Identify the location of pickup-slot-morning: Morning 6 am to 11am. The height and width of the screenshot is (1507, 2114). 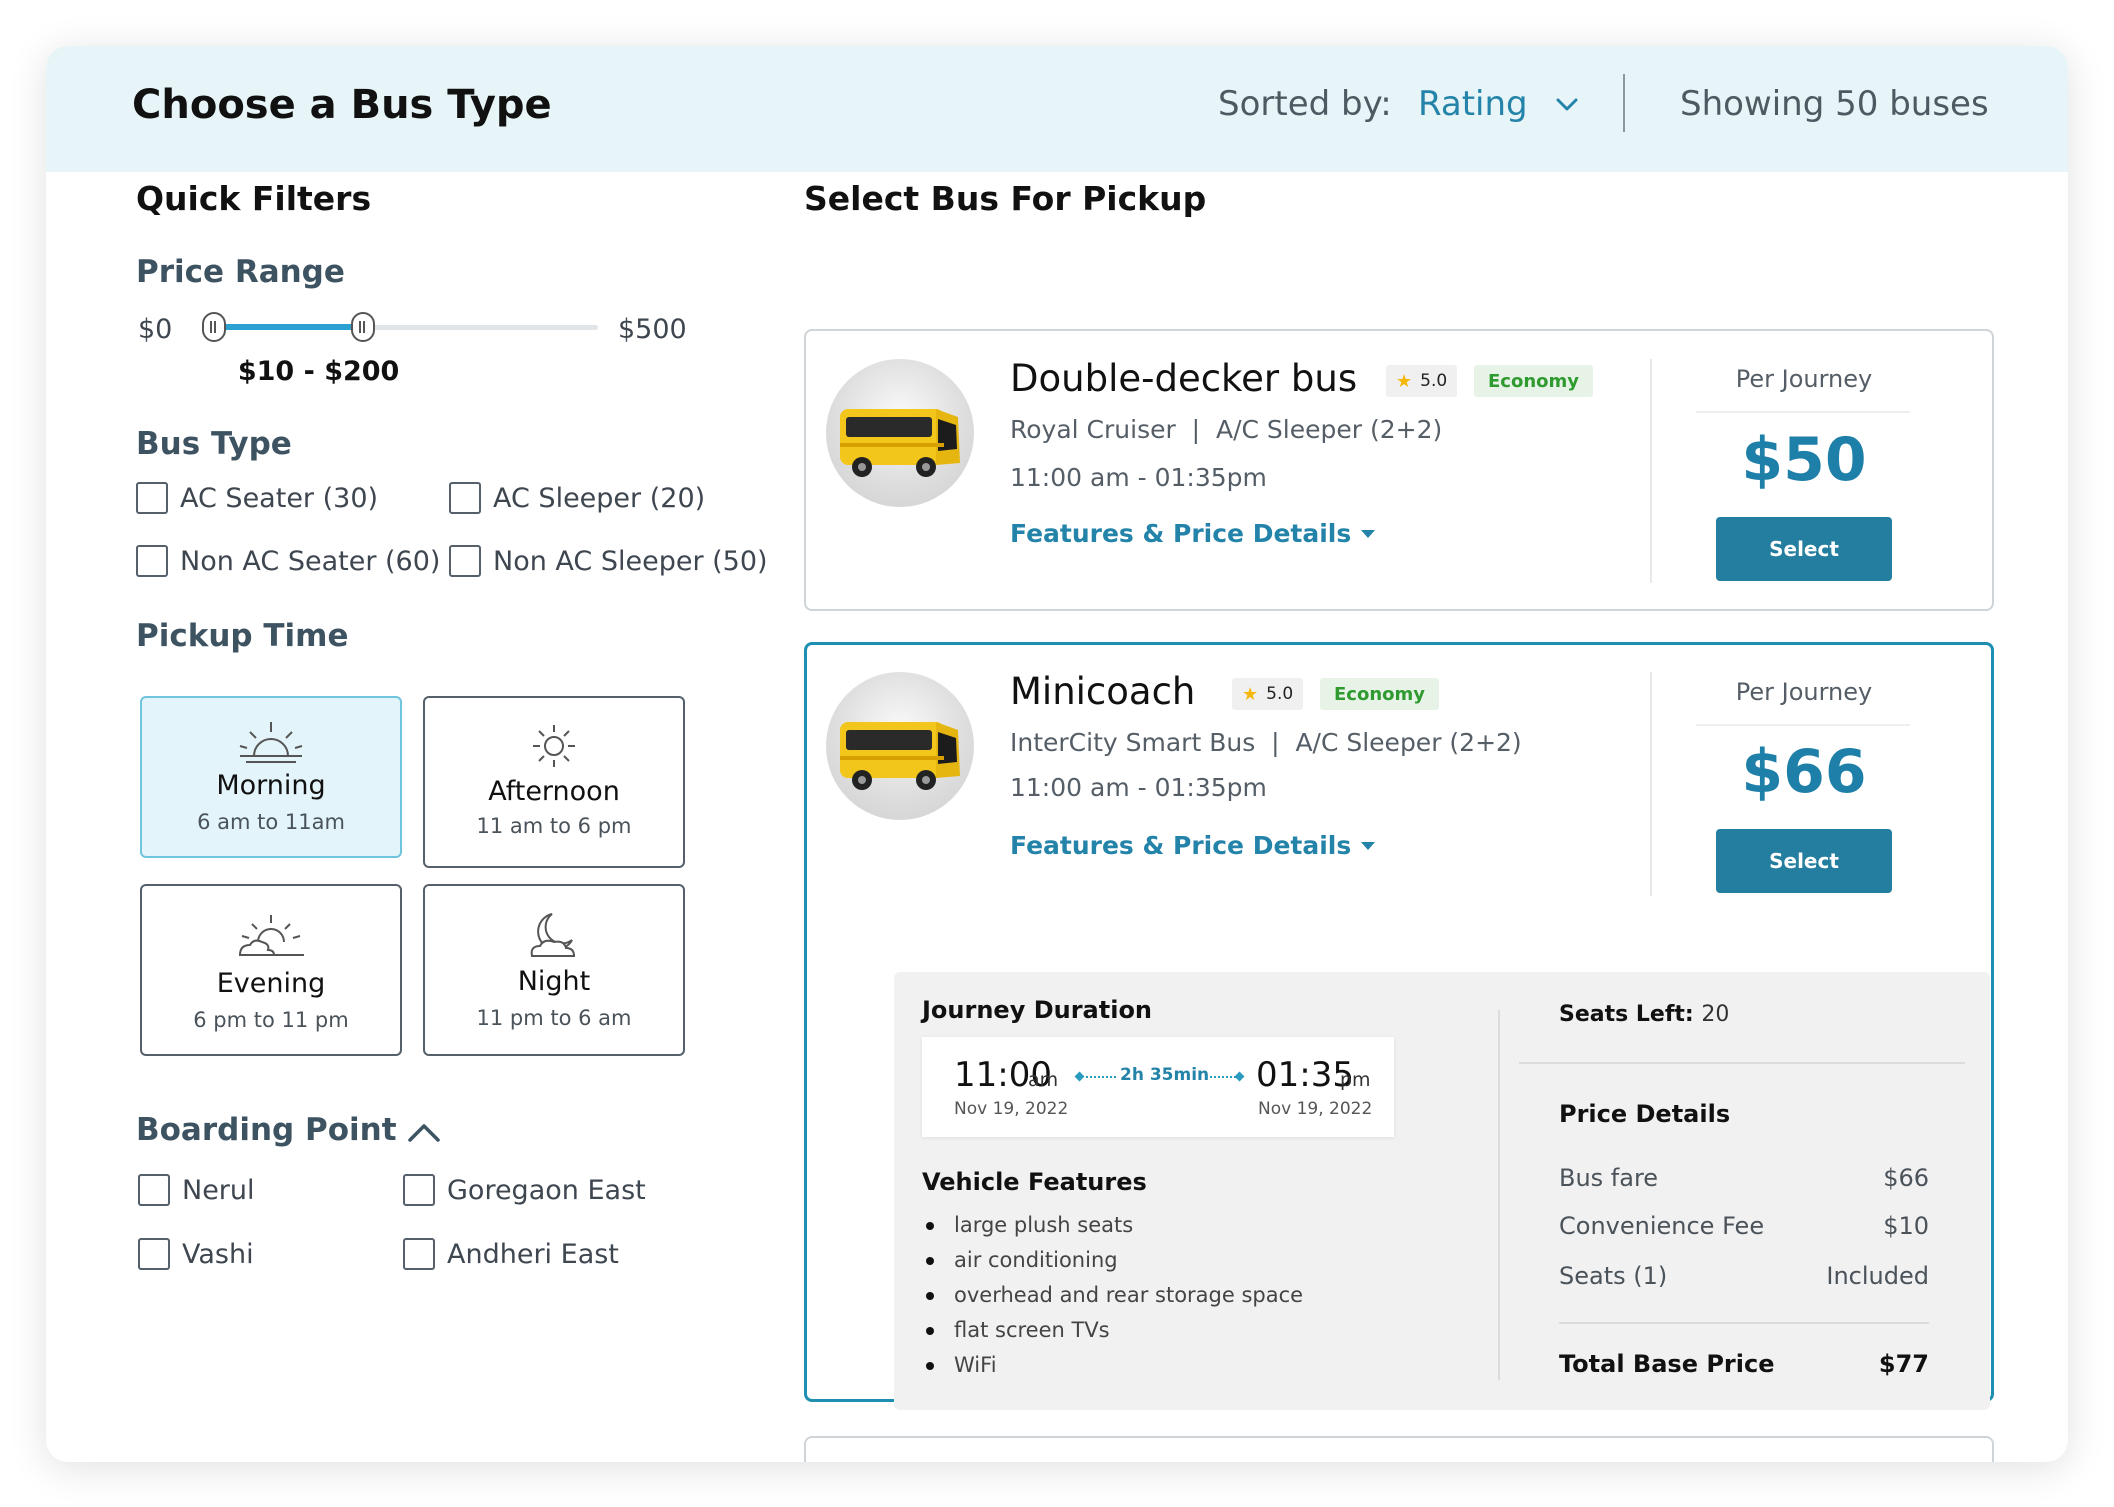
(271, 777).